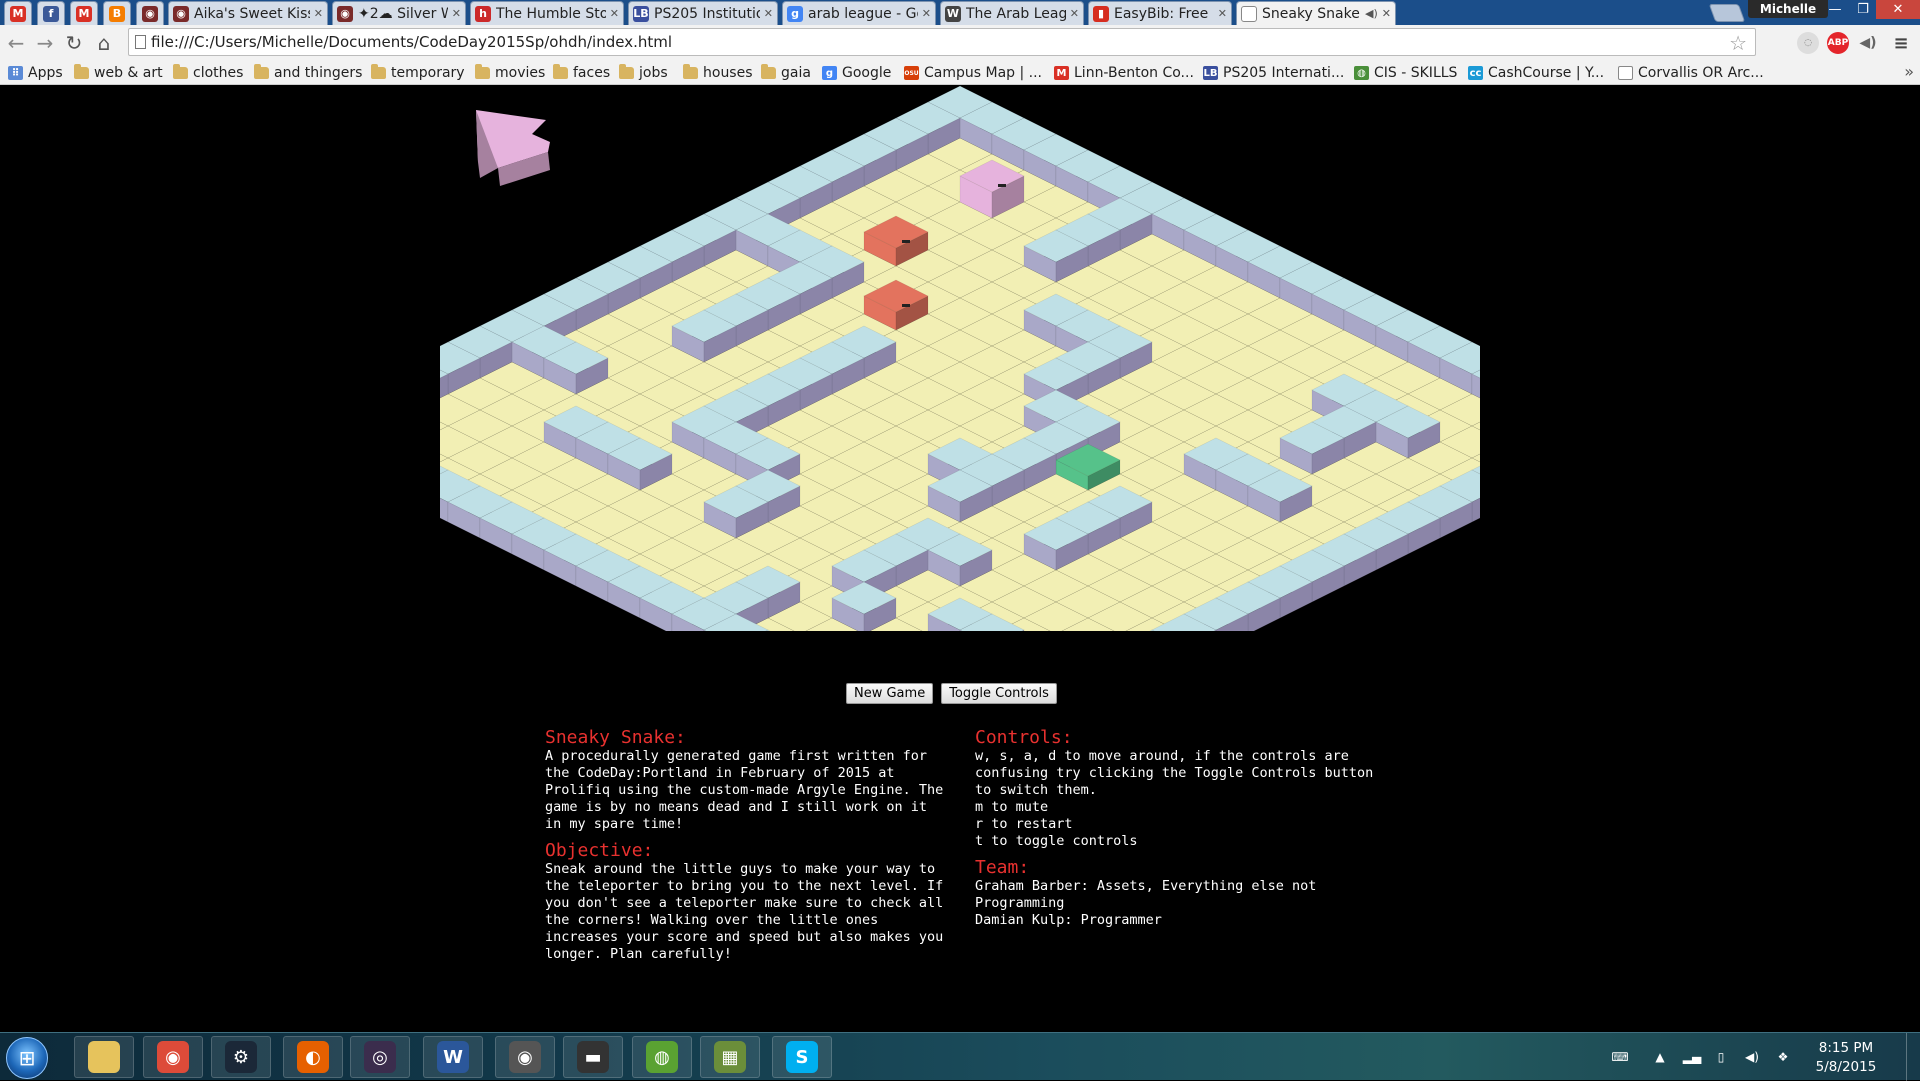 The height and width of the screenshot is (1081, 1920). What do you see at coordinates (1660, 1057) in the screenshot?
I see `show-hidden-icons: ▲` at bounding box center [1660, 1057].